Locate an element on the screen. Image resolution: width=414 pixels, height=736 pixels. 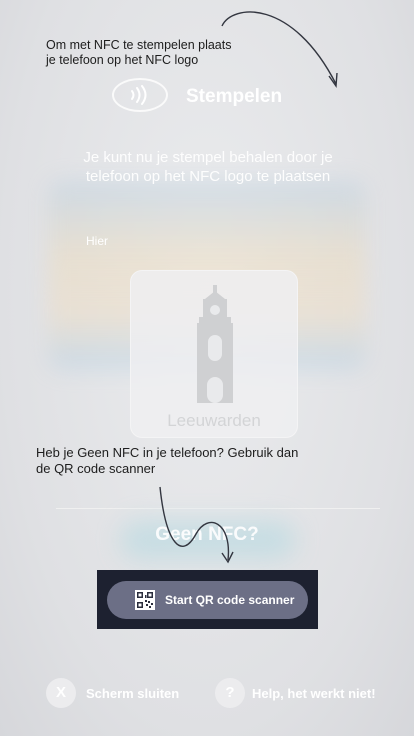
arrow-top is located at coordinates (279, 48).